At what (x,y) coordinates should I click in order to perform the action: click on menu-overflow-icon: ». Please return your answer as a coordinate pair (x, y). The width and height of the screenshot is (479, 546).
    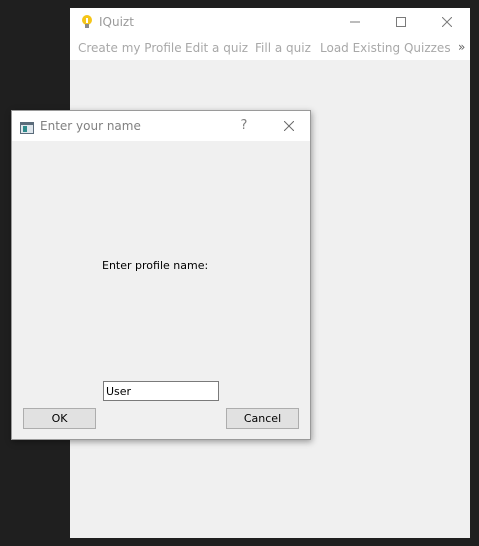
    Looking at the image, I should click on (461, 47).